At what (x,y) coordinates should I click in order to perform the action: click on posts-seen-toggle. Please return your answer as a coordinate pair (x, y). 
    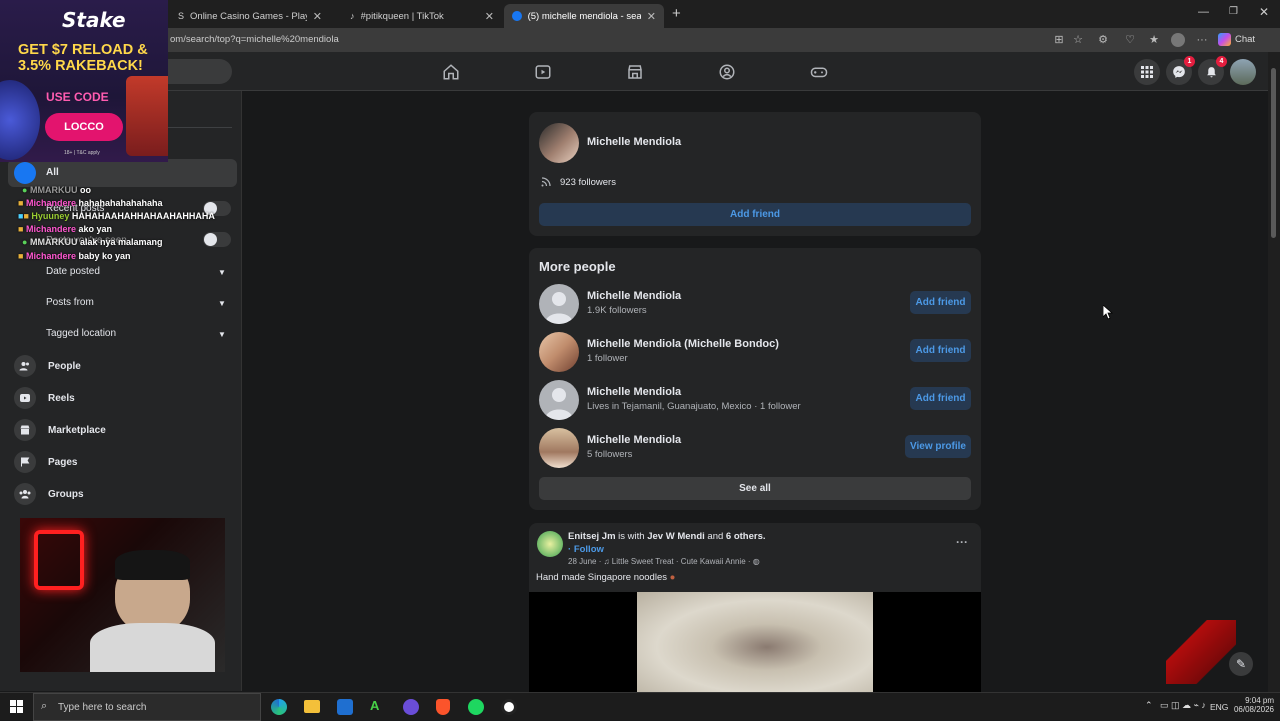
    Looking at the image, I should click on (217, 239).